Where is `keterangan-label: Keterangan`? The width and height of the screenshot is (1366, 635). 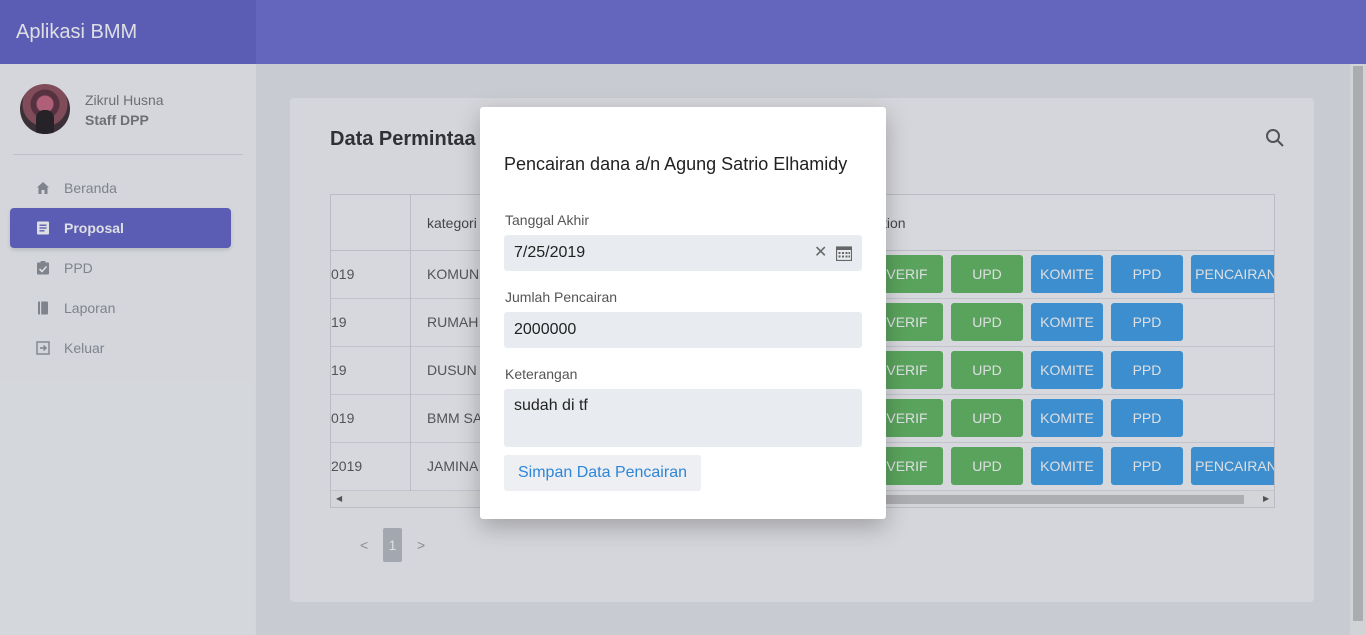
keterangan-label: Keterangan is located at coordinates (541, 374).